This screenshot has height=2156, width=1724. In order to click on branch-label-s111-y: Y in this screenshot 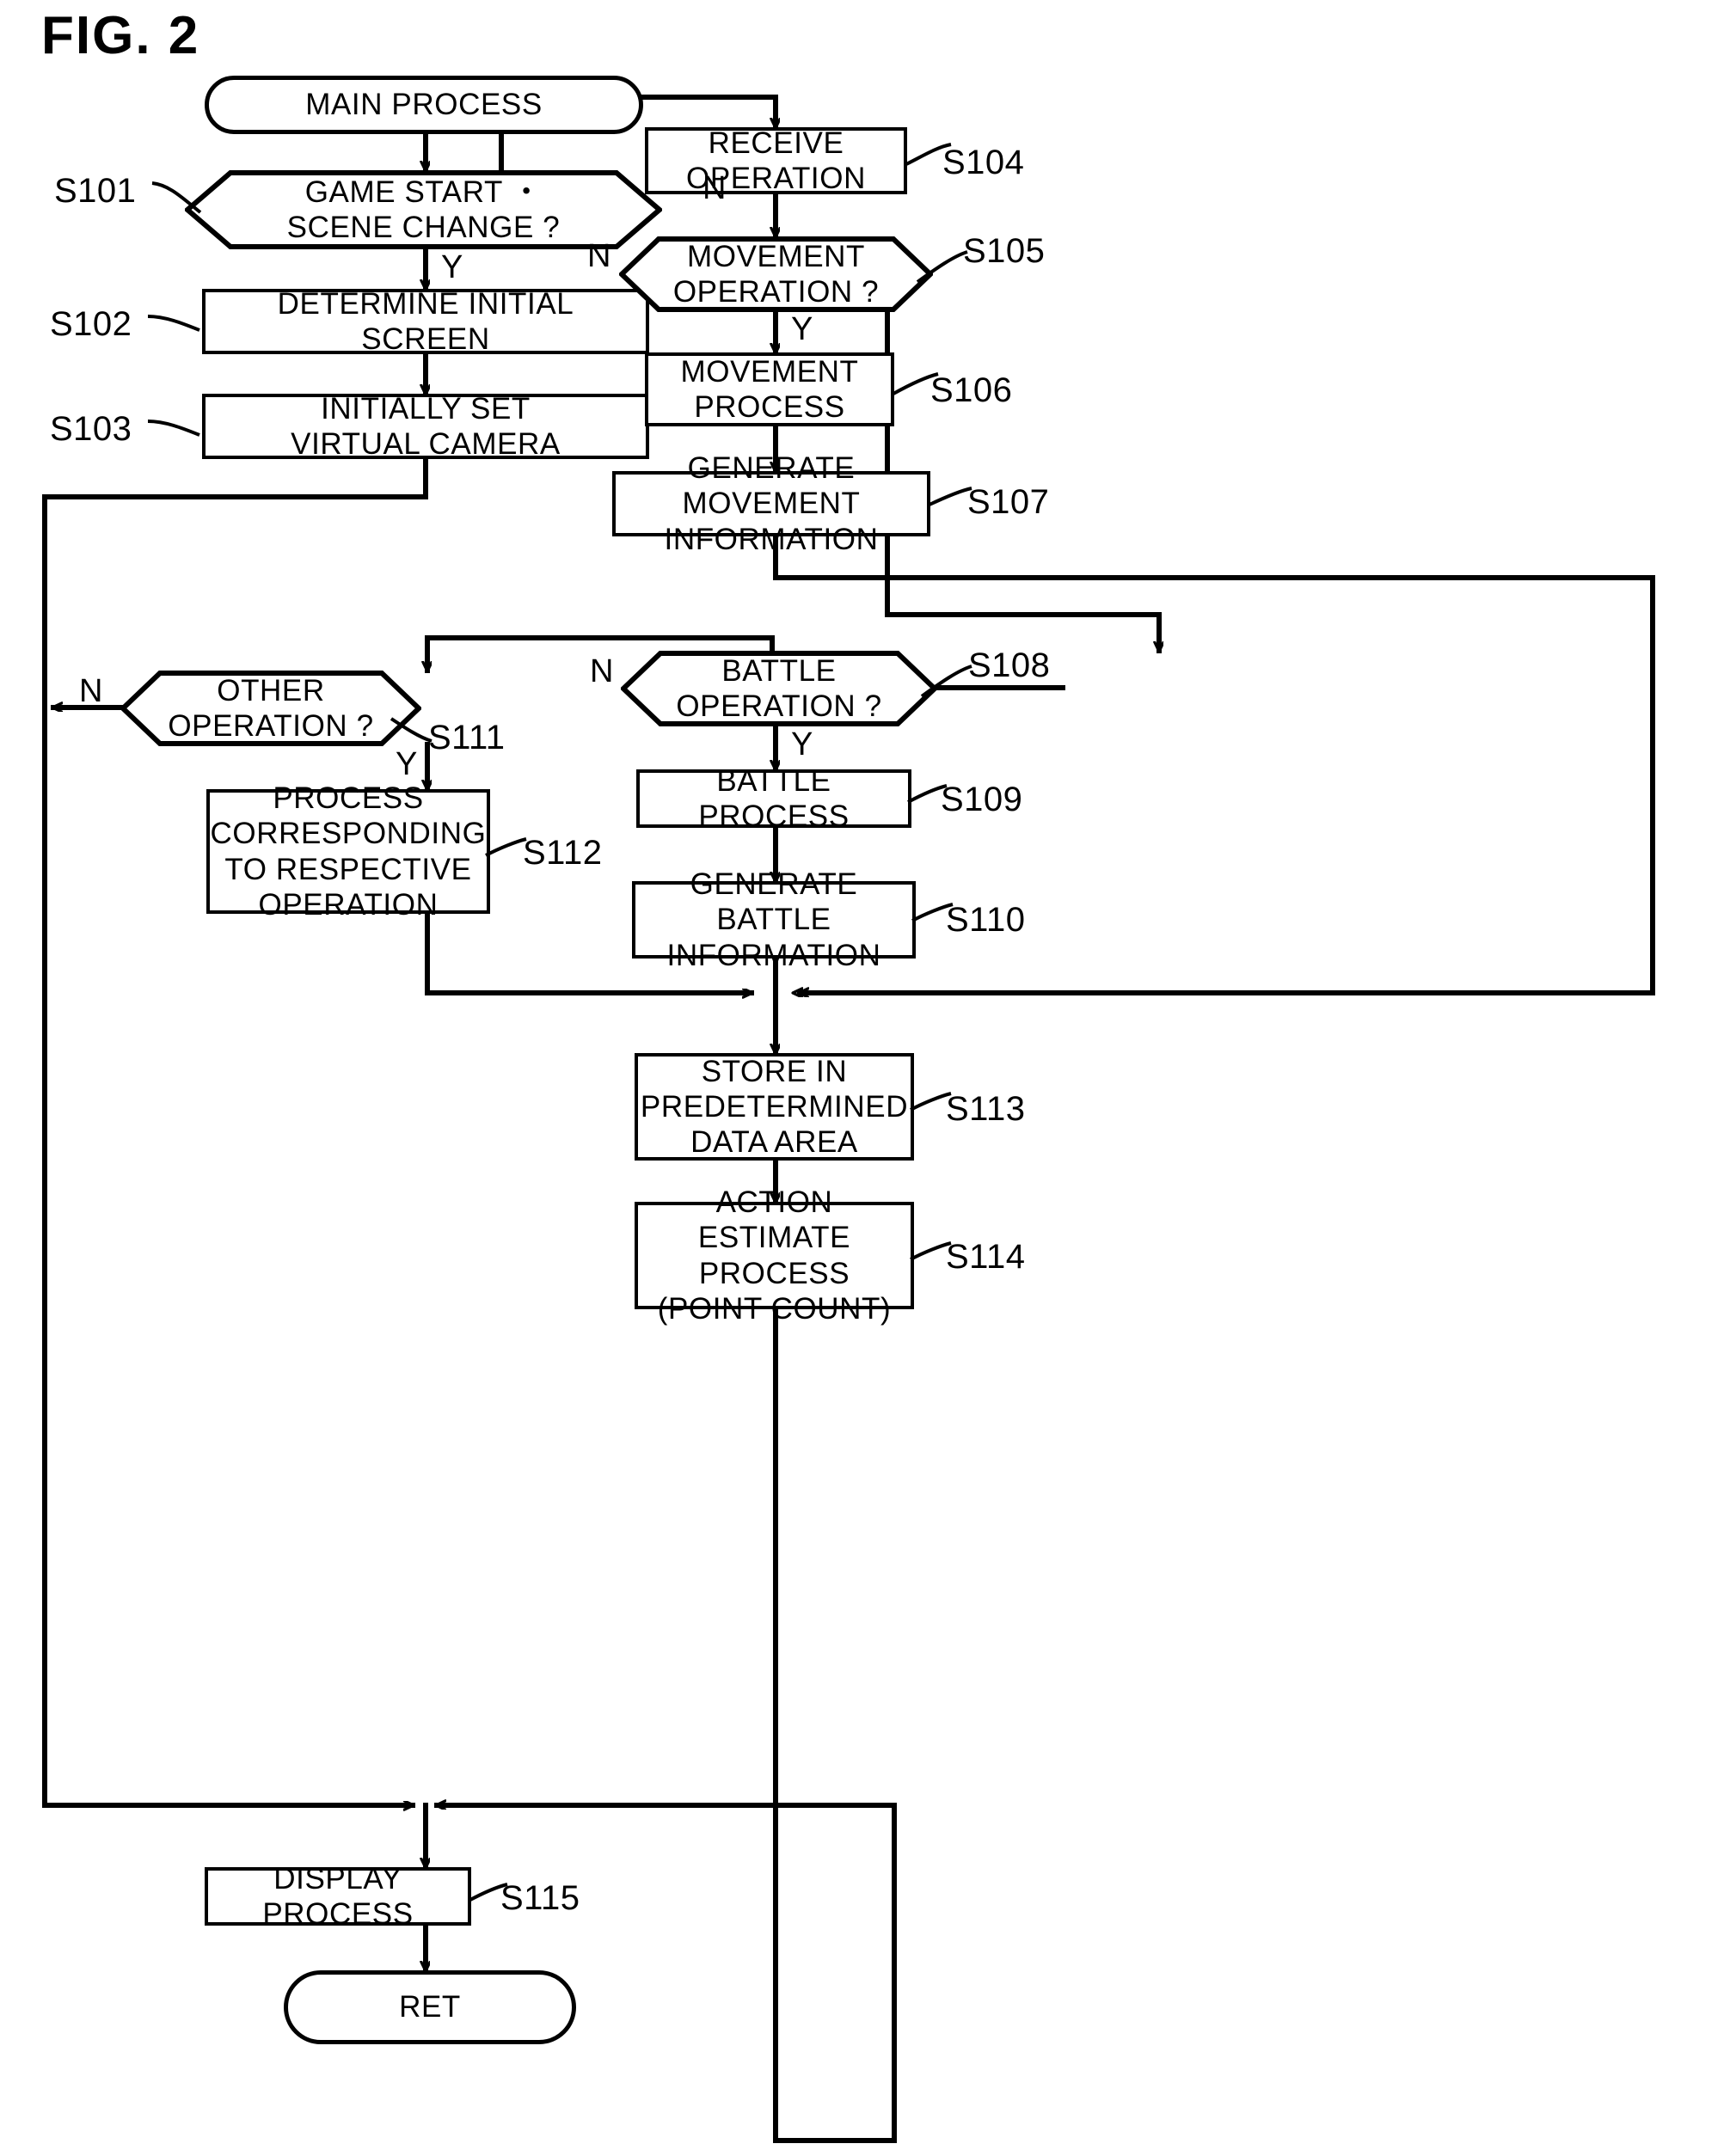, I will do `click(407, 764)`.